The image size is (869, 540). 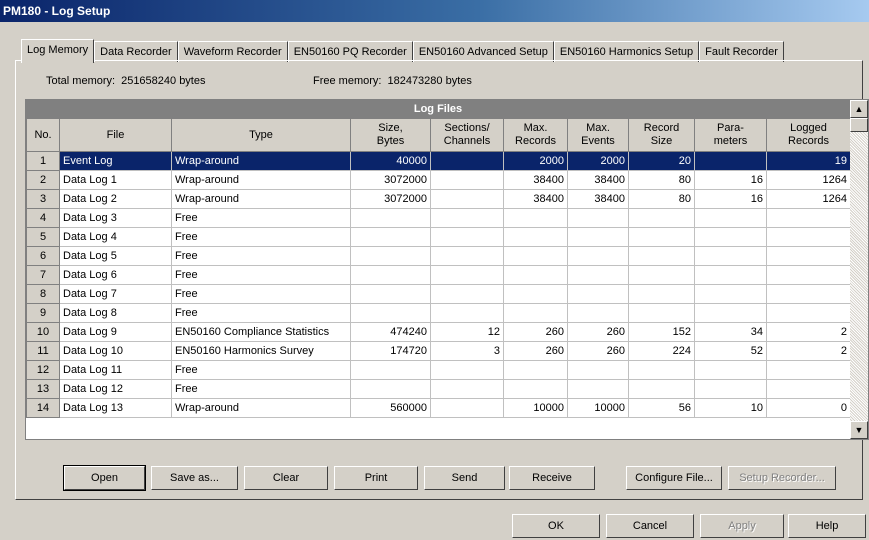 I want to click on column-header: No., so click(x=43, y=135).